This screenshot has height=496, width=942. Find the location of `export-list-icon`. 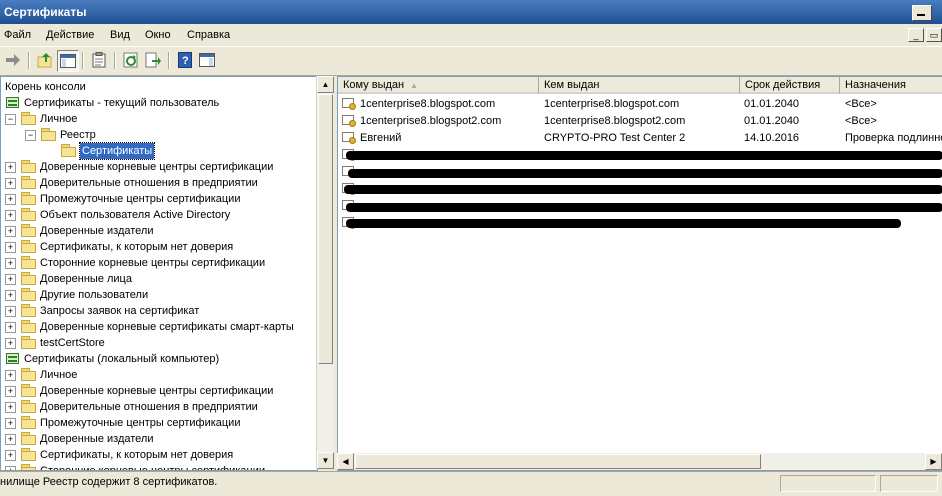

export-list-icon is located at coordinates (153, 60).